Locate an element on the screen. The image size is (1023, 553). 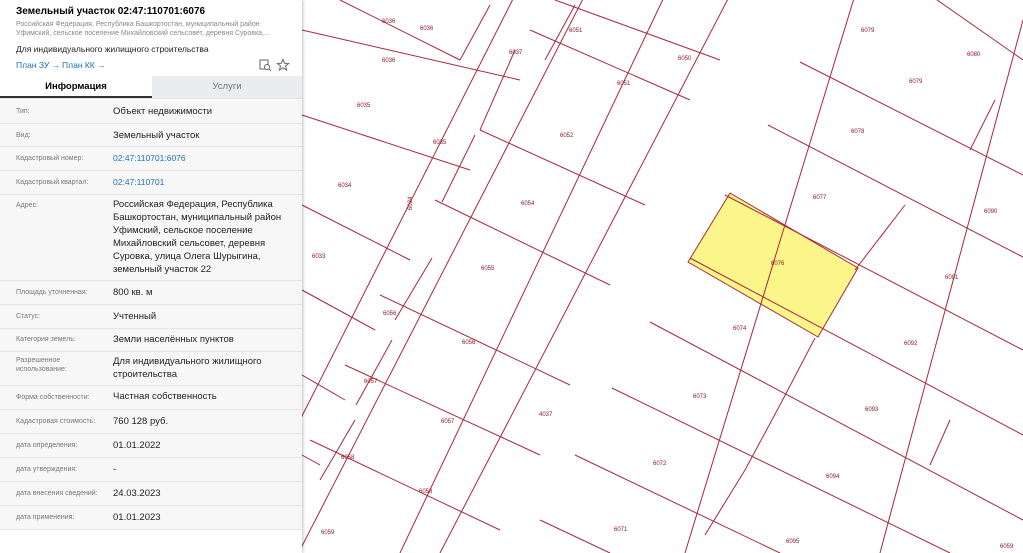
field-row-kind: Вид: Земельный участок is located at coordinates (151, 135).